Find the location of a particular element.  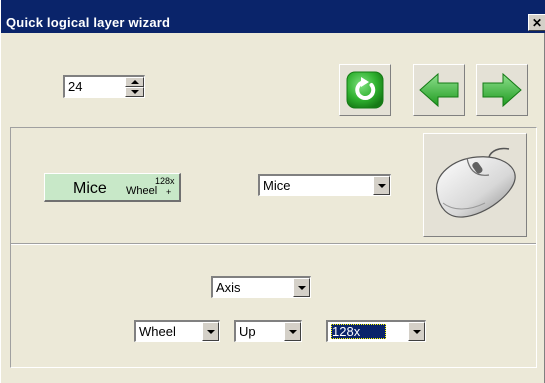

multiplier-dropdown-button is located at coordinates (416, 331).